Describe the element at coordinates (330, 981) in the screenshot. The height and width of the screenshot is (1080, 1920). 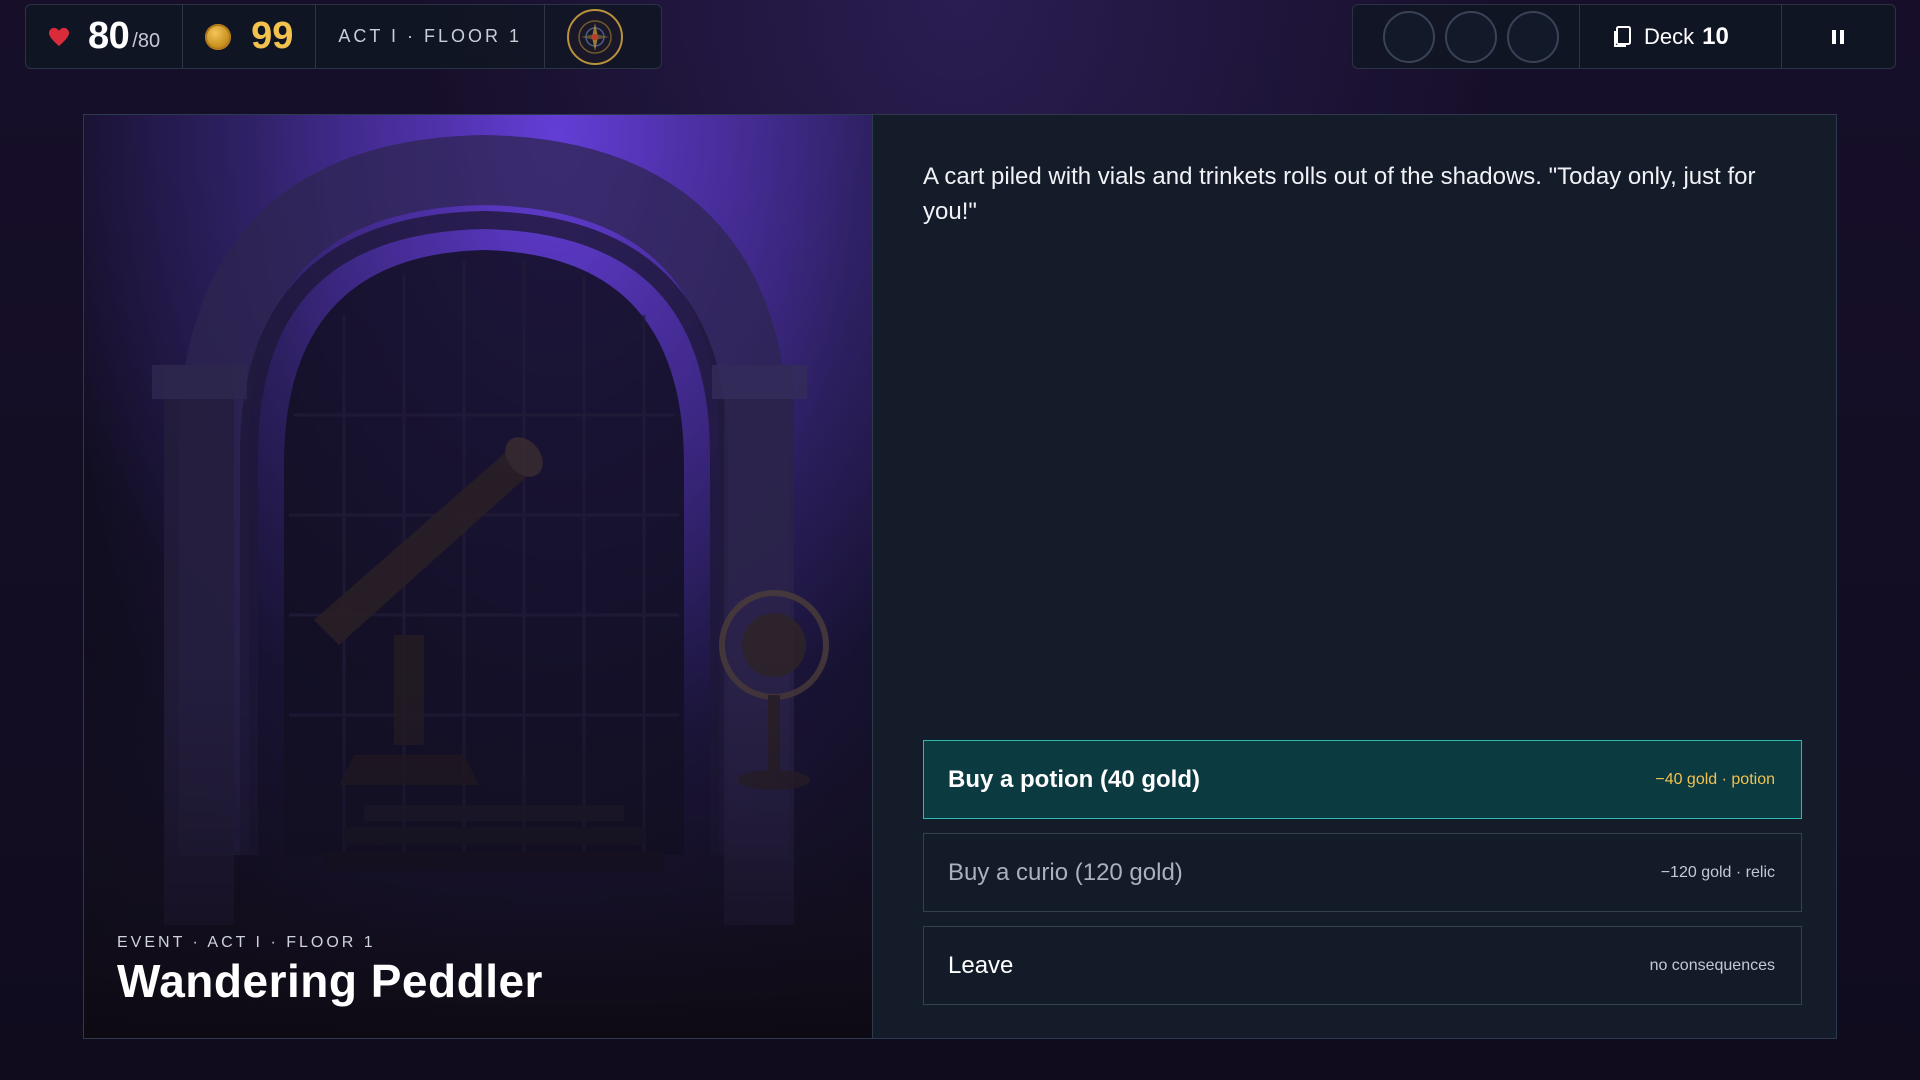
I see `event-title: Wandering Peddler` at that location.